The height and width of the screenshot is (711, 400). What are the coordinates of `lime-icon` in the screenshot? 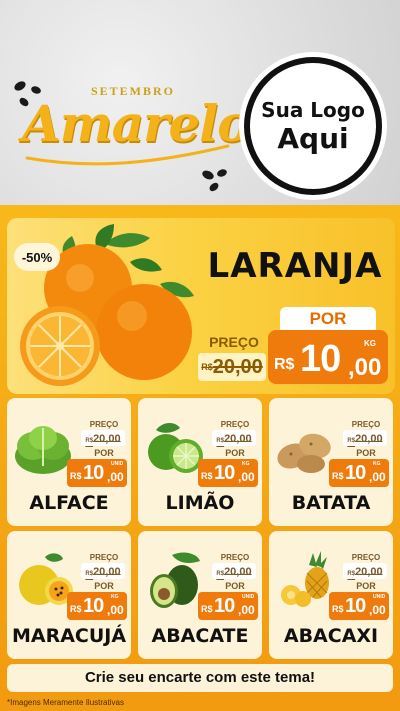 It's located at (175, 448).